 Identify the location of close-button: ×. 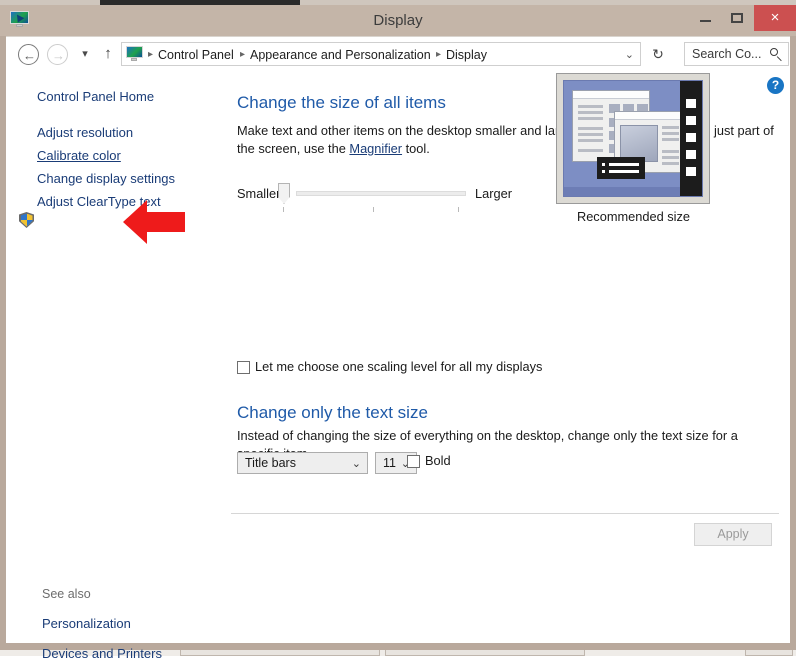
(775, 18).